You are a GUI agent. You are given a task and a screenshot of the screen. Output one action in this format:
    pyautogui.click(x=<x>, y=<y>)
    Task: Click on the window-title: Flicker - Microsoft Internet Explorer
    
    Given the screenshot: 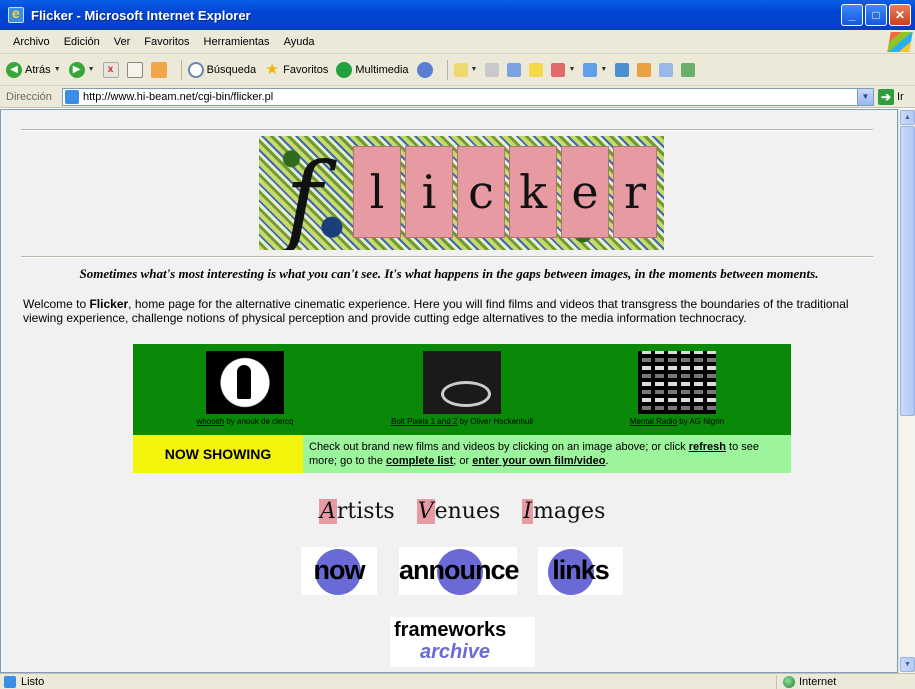 What is the action you would take?
    pyautogui.click(x=141, y=15)
    